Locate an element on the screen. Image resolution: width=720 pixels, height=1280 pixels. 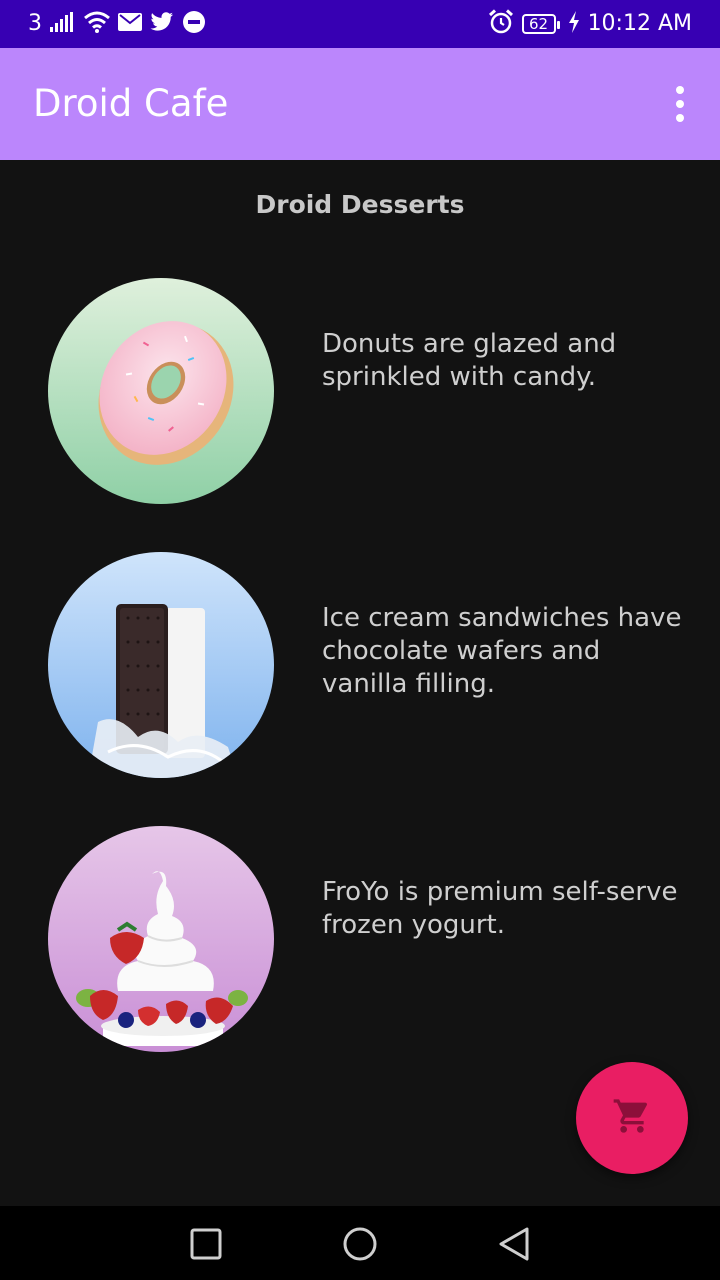
signal-icon is located at coordinates (63, 24).